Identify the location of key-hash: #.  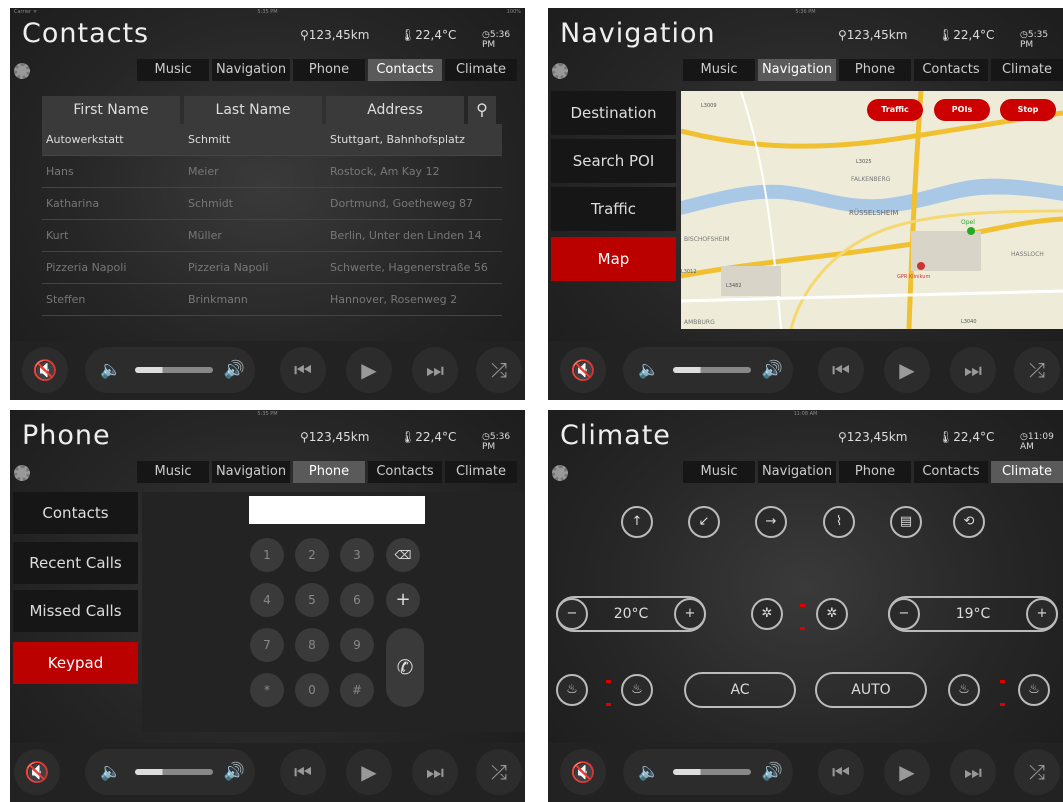
(357, 690).